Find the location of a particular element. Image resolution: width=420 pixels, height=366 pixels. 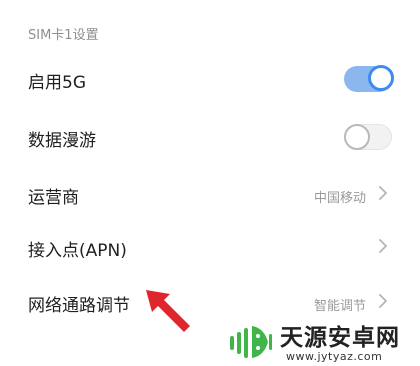

network-path-label: 网络通路调节 is located at coordinates (79, 306).